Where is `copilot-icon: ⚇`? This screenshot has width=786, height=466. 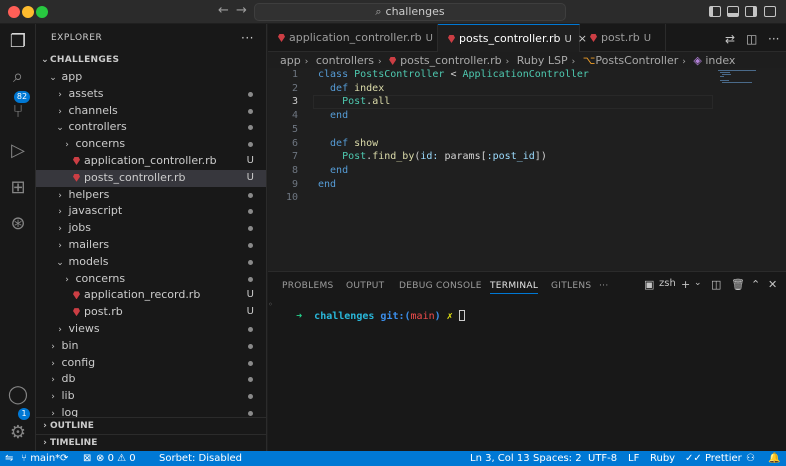
copilot-icon: ⚇ is located at coordinates (750, 458).